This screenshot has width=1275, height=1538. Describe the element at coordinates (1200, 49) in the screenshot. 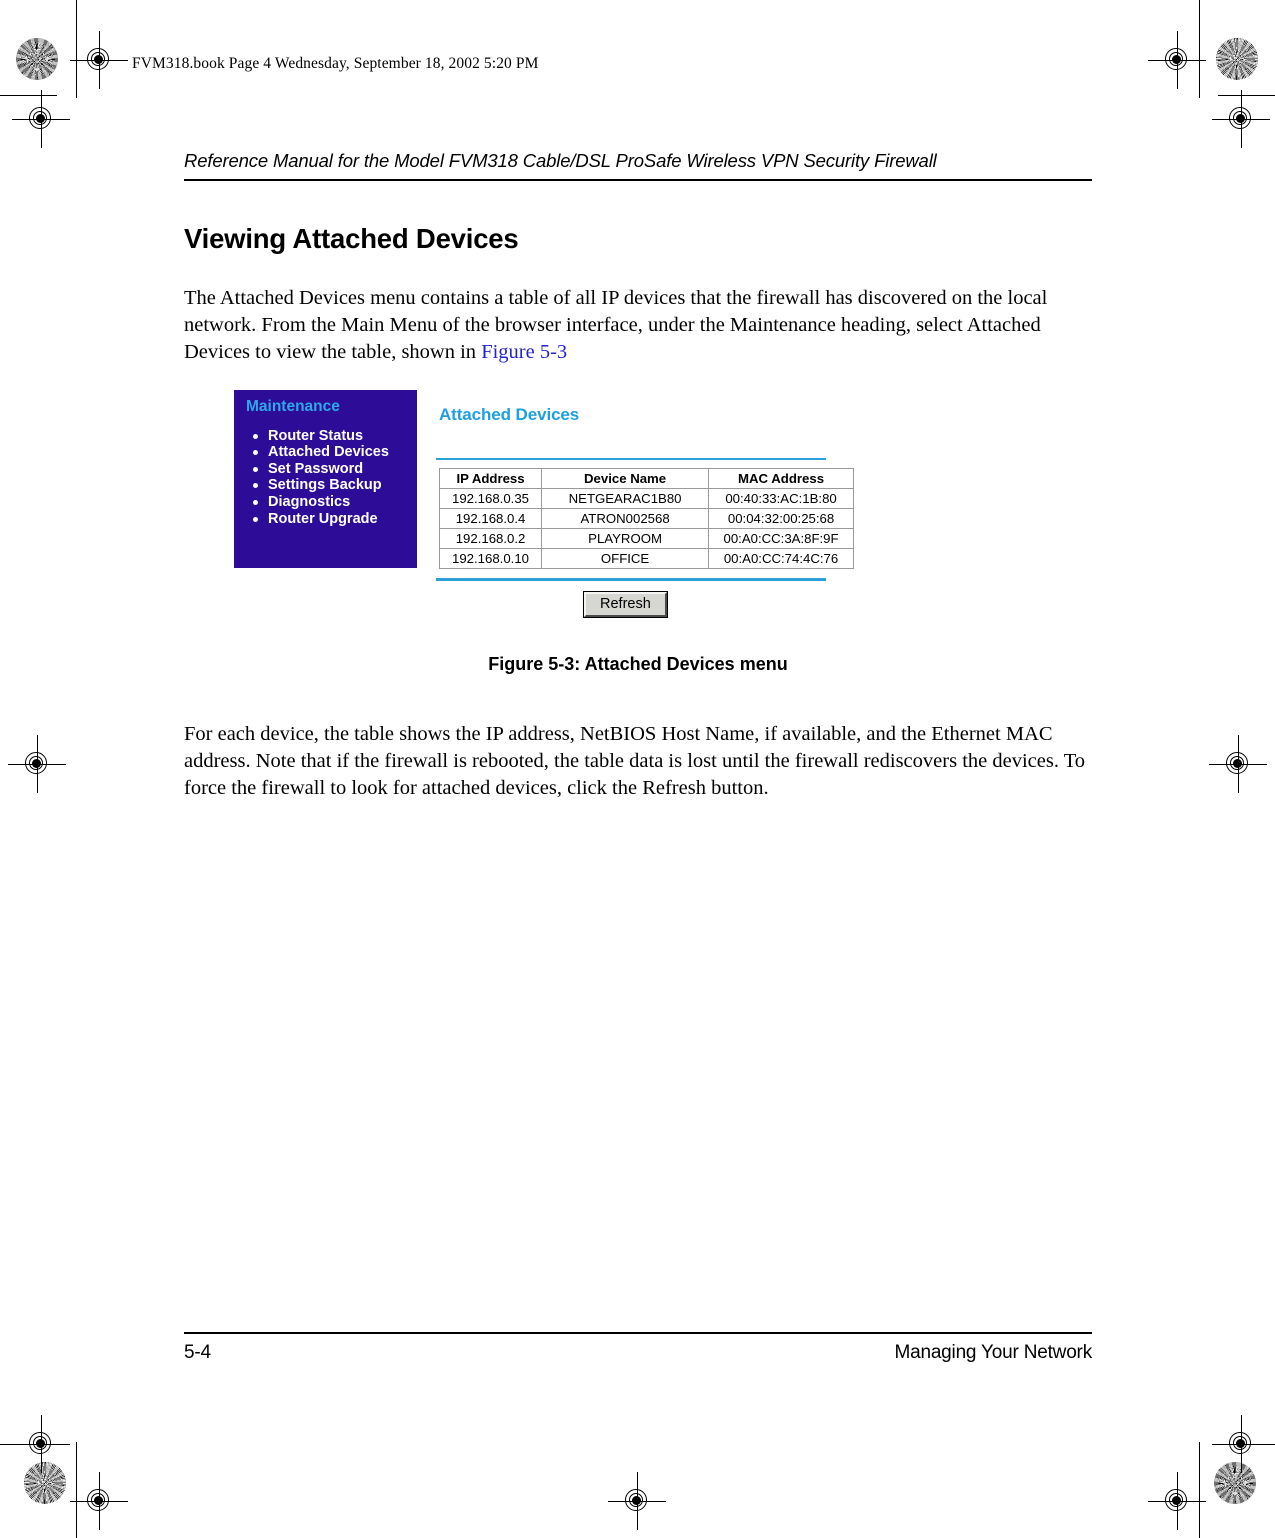

I see `trim-line-top-right-vertical` at that location.